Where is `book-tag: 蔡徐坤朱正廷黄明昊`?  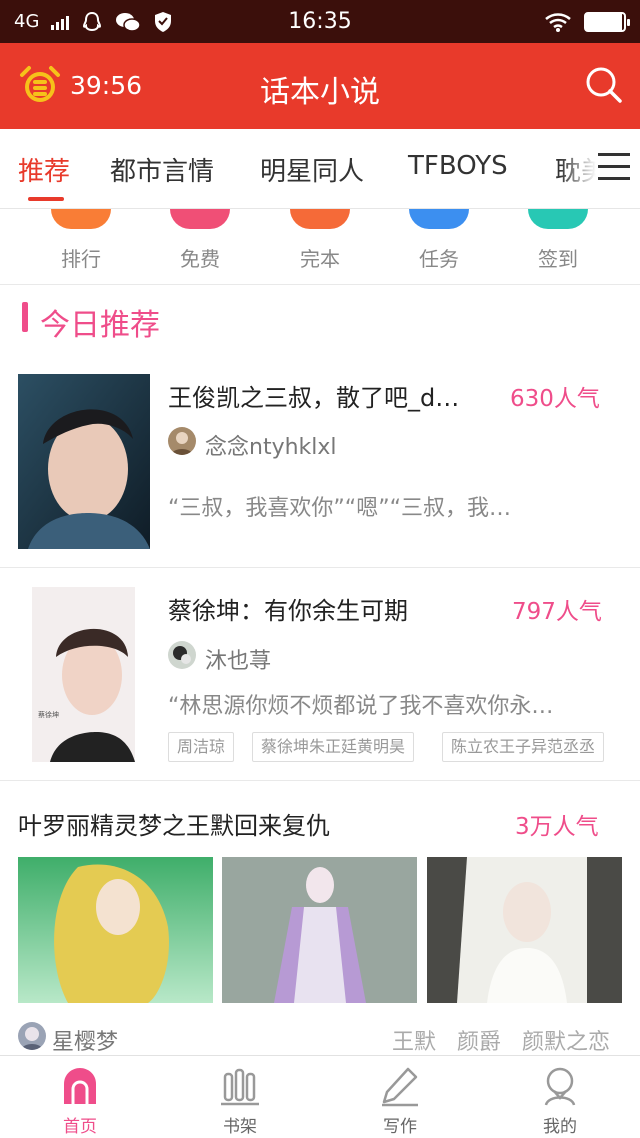 book-tag: 蔡徐坤朱正廷黄明昊 is located at coordinates (333, 747).